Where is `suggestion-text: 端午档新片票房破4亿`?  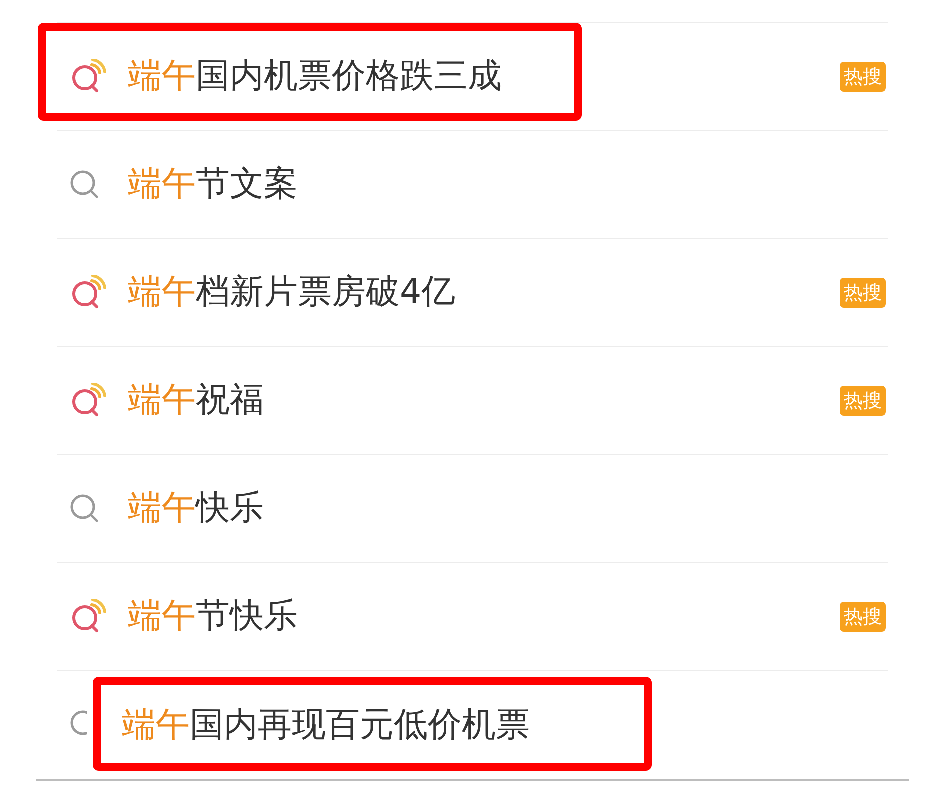 suggestion-text: 端午档新片票房破4亿 is located at coordinates (292, 292).